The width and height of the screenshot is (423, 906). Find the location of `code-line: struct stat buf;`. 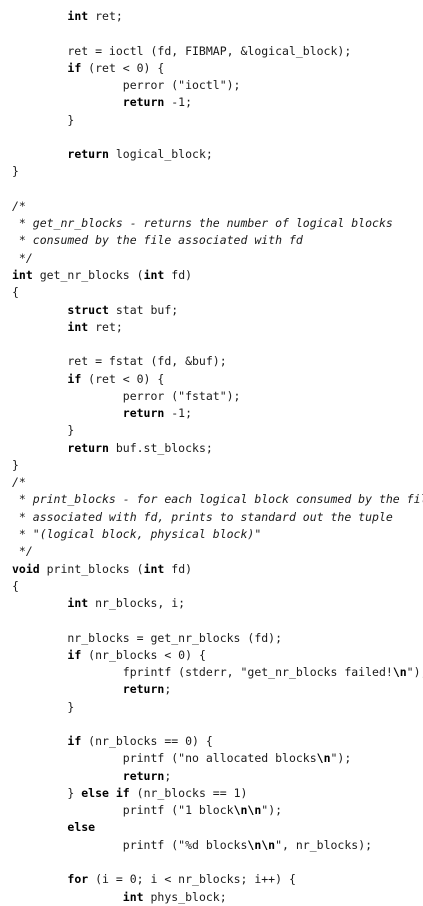

code-line: struct stat buf; is located at coordinates (217, 310).